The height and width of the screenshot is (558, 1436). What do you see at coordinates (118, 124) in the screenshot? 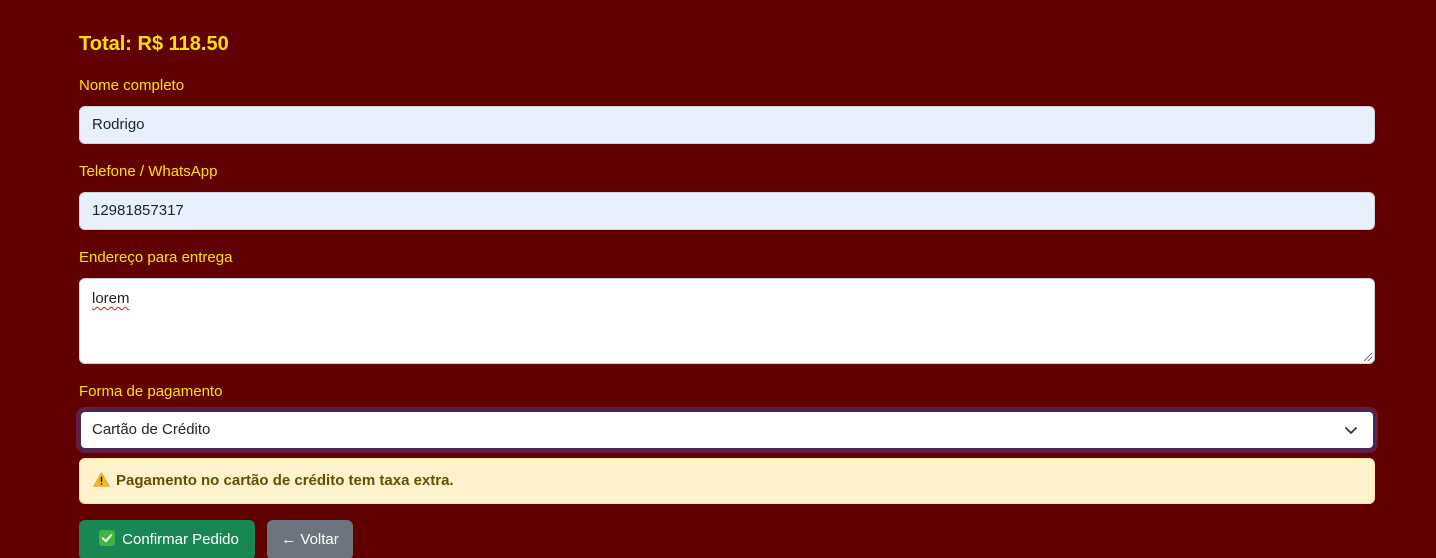
I see `name-input-value: Rodrigo` at bounding box center [118, 124].